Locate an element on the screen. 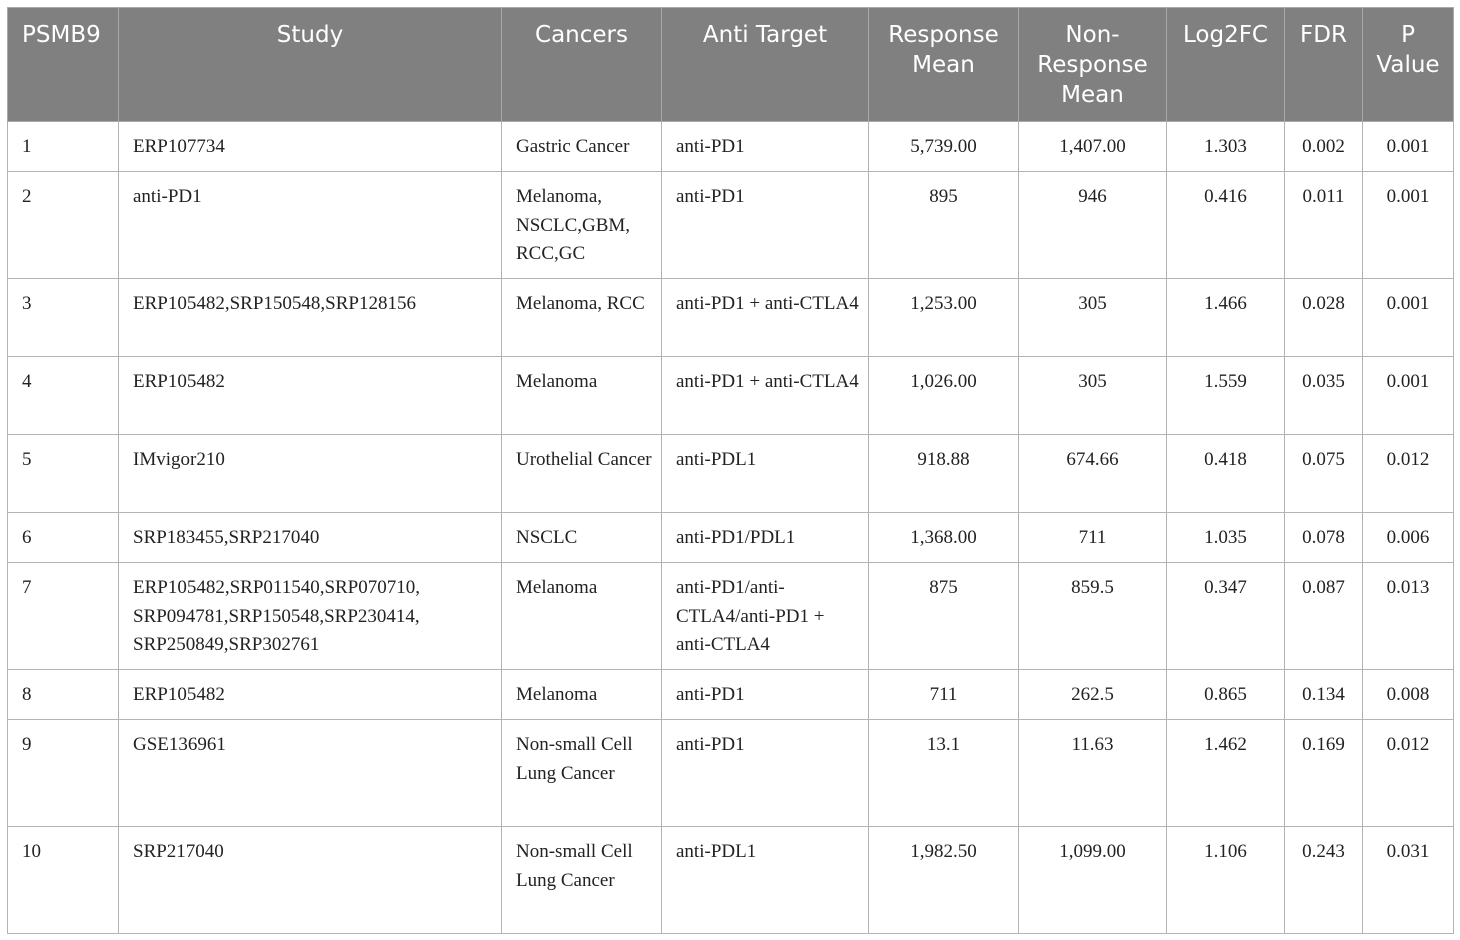 The height and width of the screenshot is (940, 1460). cell-id: 5 is located at coordinates (63, 473).